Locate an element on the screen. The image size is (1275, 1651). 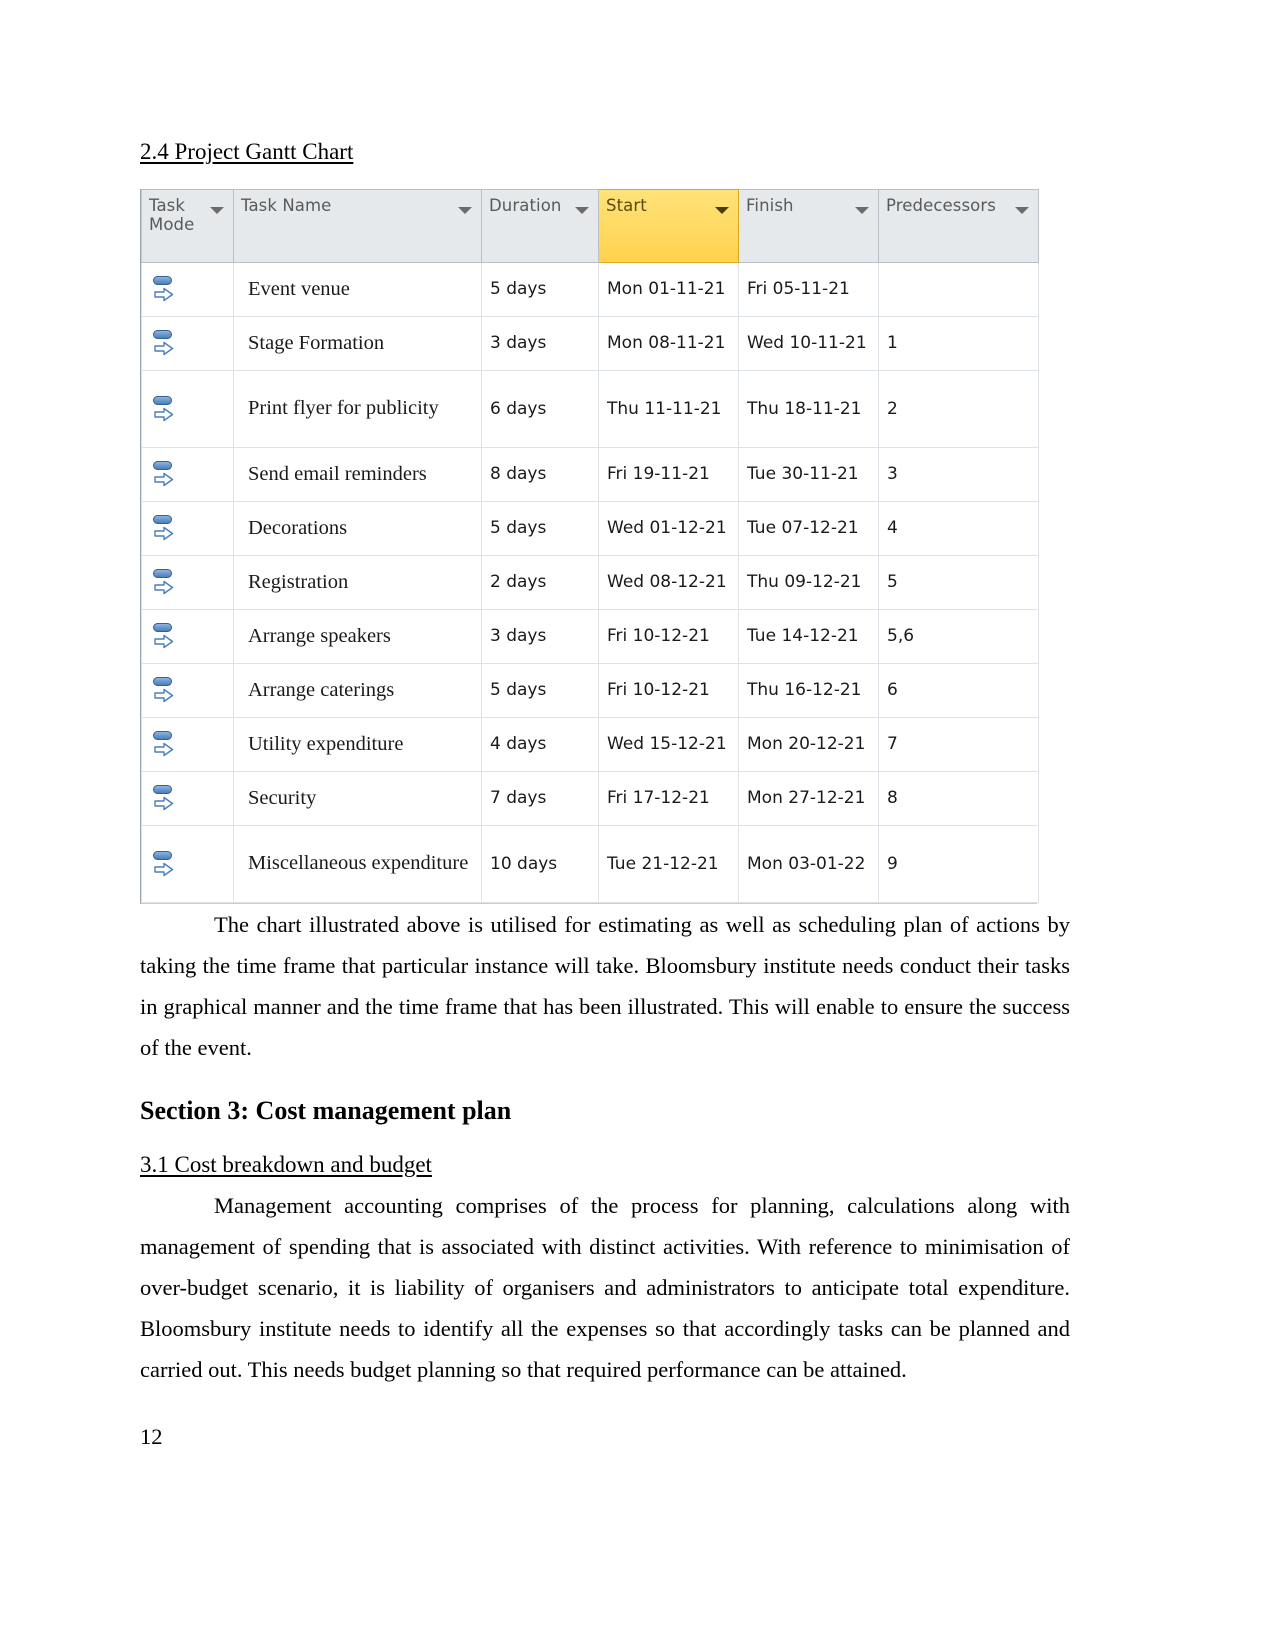
cell-task-name: Print flyer for publicity is located at coordinates (357, 408).